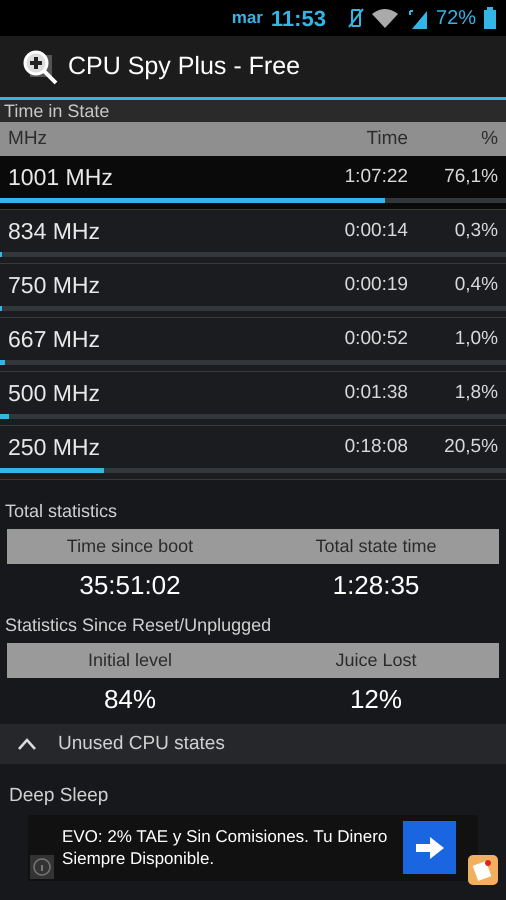  Describe the element at coordinates (141, 744) in the screenshot. I see `toggle-label: Unused CPU states` at that location.